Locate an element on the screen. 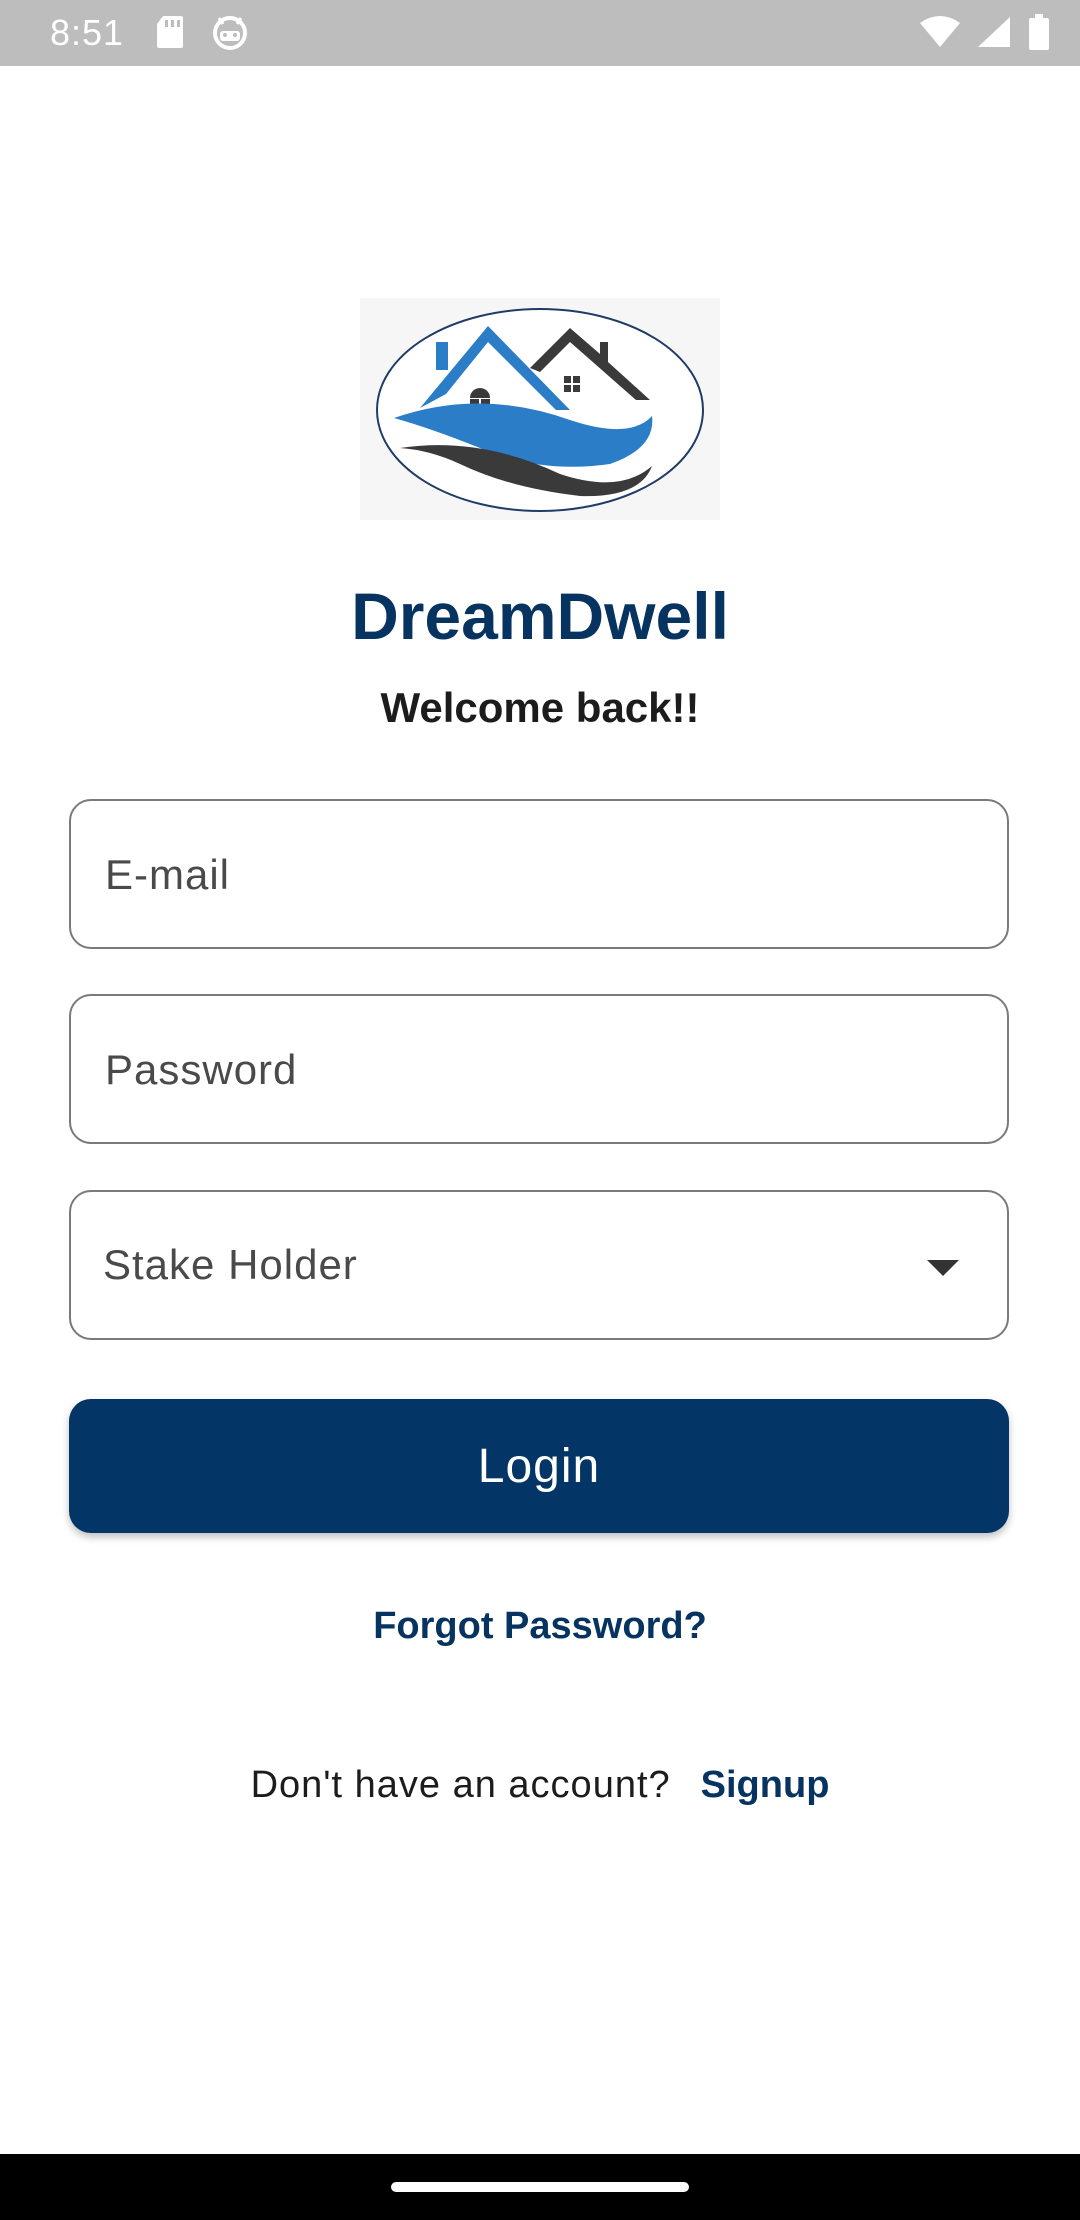 Image resolution: width=1080 pixels, height=2220 pixels. signup-row: Don't have an account? Signup is located at coordinates (540, 1785).